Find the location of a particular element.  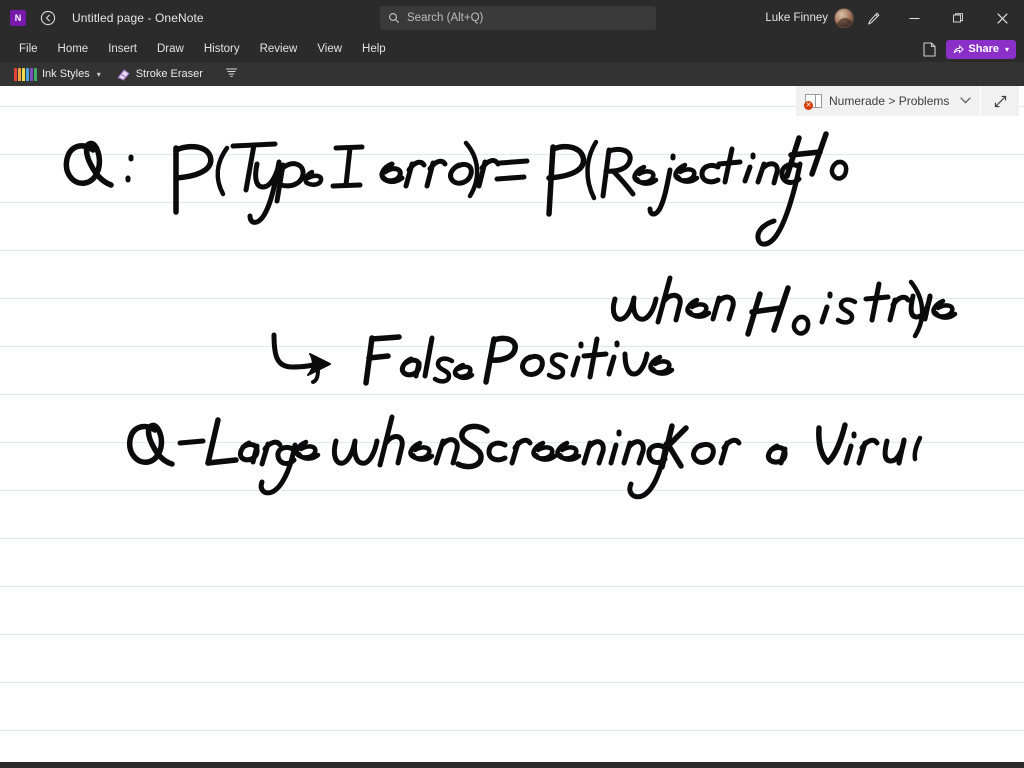

expand-diagonal-icon is located at coordinates (1000, 101).